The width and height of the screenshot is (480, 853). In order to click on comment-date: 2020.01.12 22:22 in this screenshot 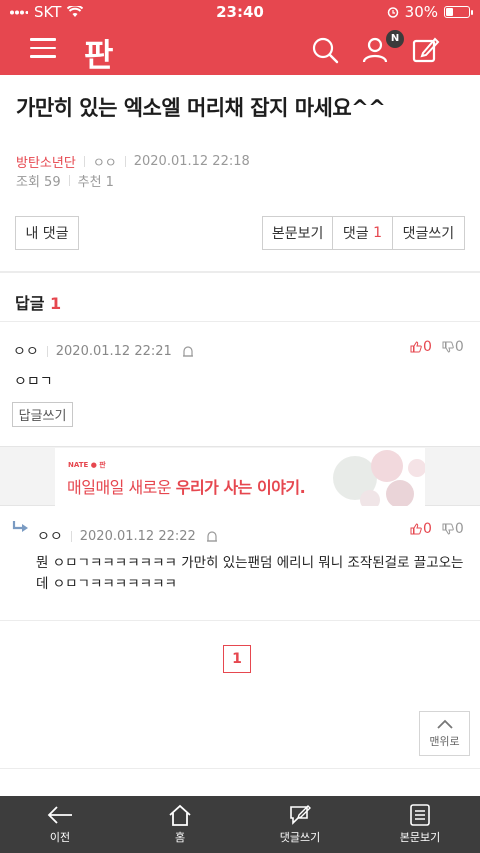, I will do `click(137, 536)`.